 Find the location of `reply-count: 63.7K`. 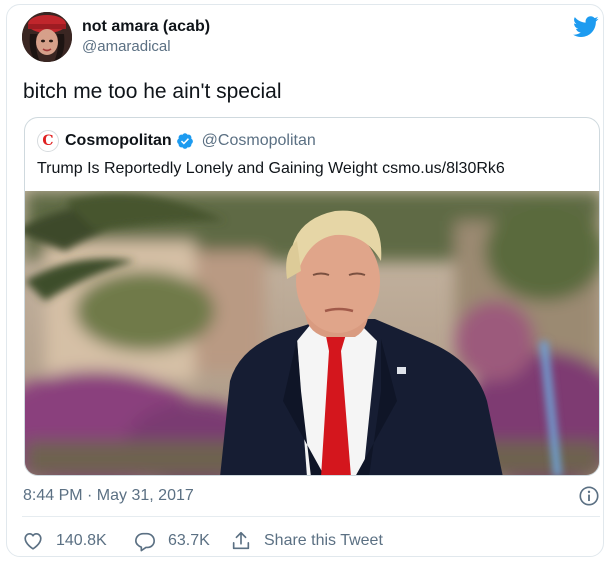

reply-count: 63.7K is located at coordinates (189, 540).